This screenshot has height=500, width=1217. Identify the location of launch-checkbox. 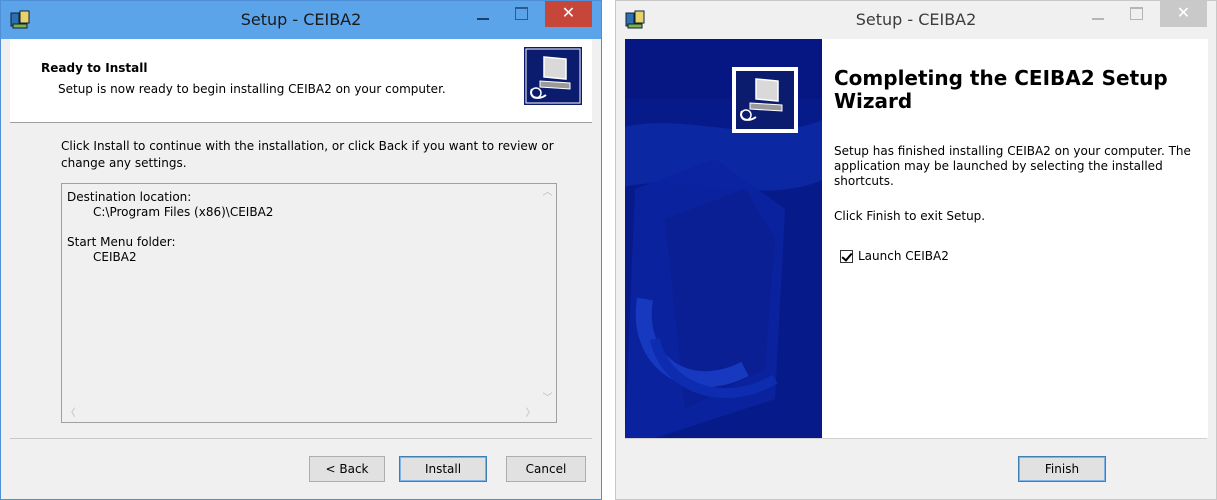
(846, 256).